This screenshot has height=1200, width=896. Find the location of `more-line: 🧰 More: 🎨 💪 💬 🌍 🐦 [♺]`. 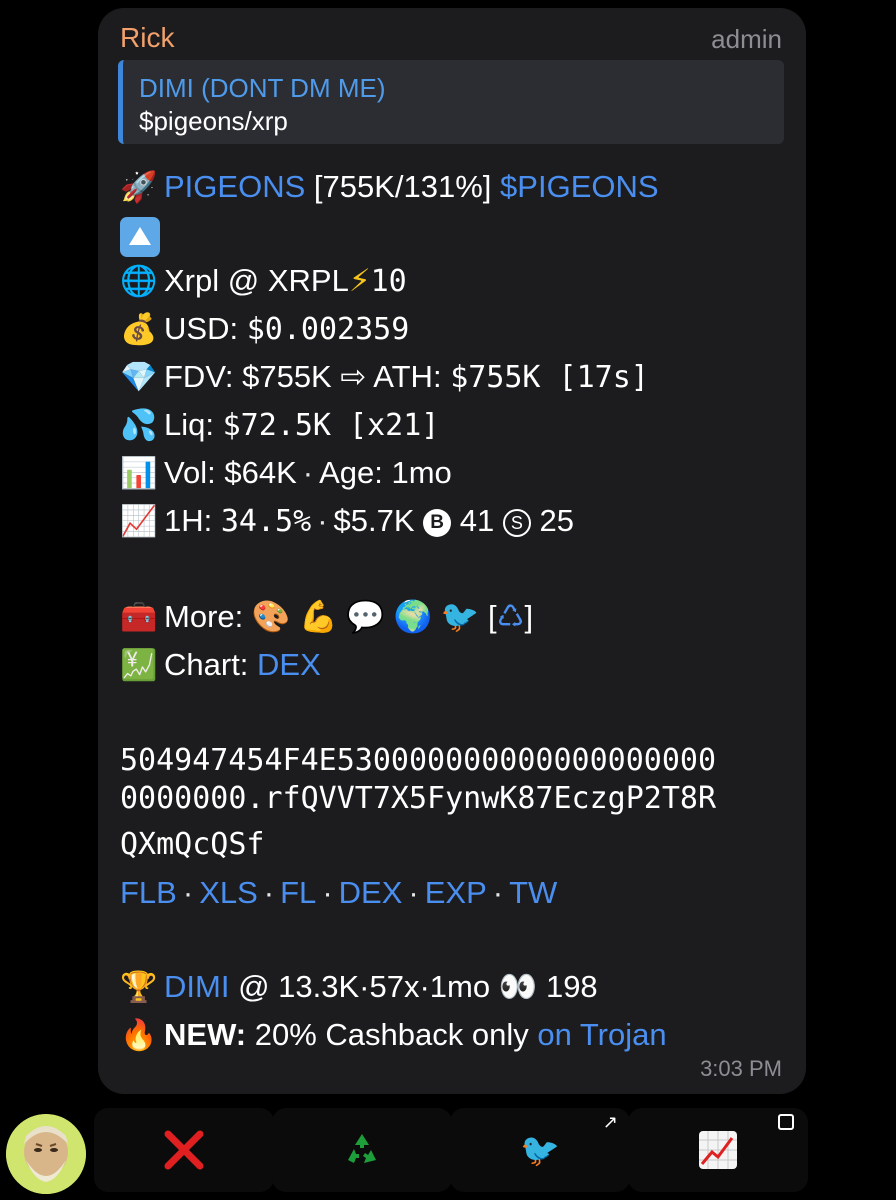

more-line: 🧰 More: 🎨 💪 💬 🌍 🐦 [♺] is located at coordinates (326, 617).